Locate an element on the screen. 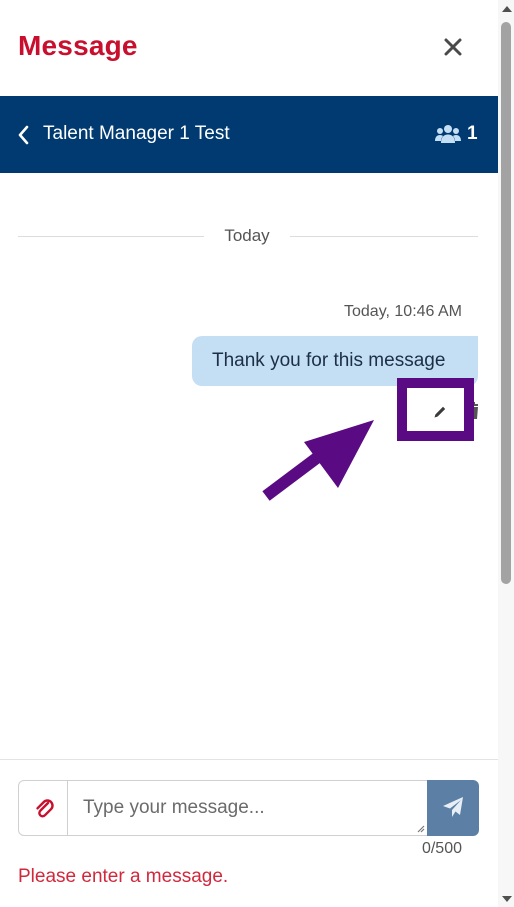 Image resolution: width=514 pixels, height=907 pixels. annotation-arrow is located at coordinates (318, 460).